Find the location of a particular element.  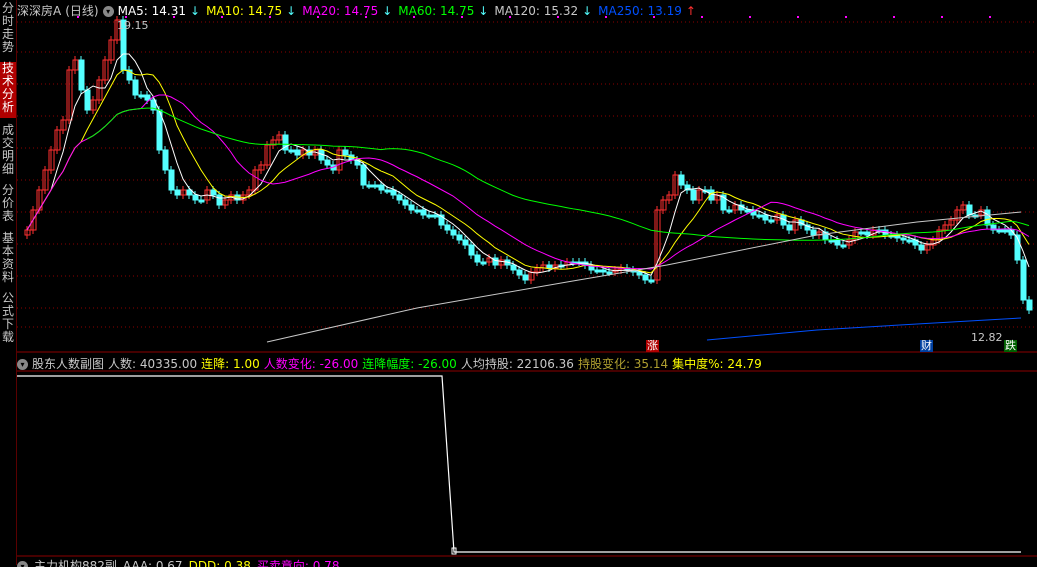

bottom-chart-header: ▾ 主力机构882副 AAA: 0.67 DDD: 0.38 买卖意向: 0.78 is located at coordinates (184, 562).